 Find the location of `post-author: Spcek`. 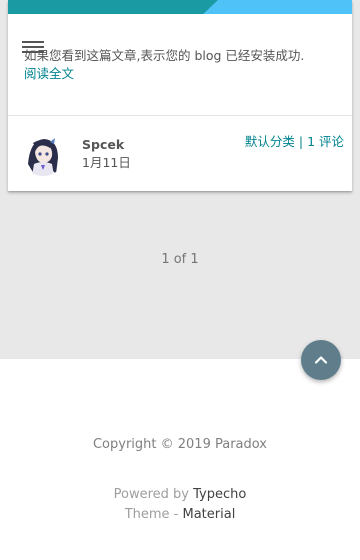

post-author: Spcek is located at coordinates (103, 144).